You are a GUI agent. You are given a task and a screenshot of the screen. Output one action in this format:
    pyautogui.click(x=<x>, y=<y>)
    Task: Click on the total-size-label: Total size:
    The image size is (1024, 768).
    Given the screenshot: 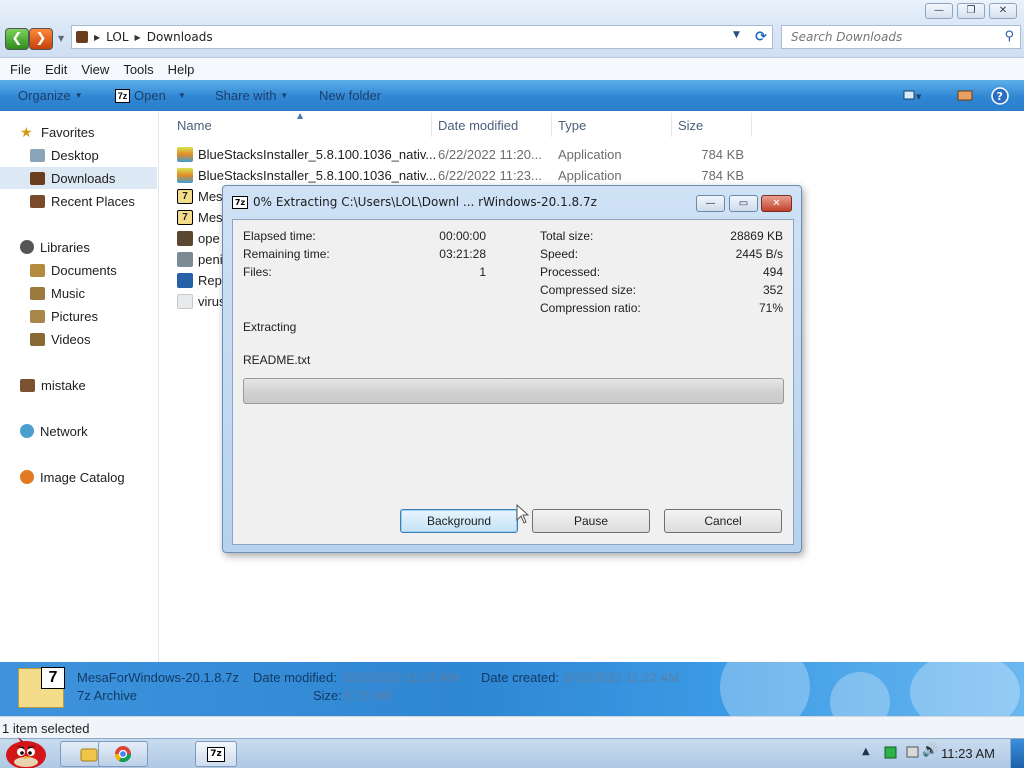 What is the action you would take?
    pyautogui.click(x=567, y=236)
    